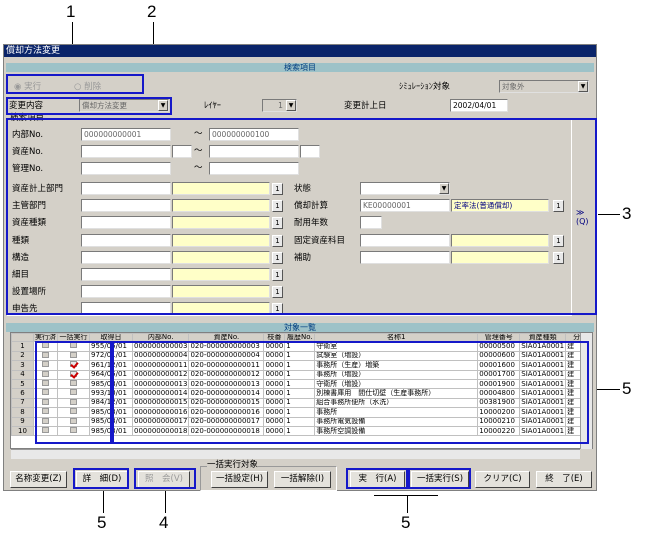  Describe the element at coordinates (22, 346) in the screenshot. I see `row-number: 1` at that location.